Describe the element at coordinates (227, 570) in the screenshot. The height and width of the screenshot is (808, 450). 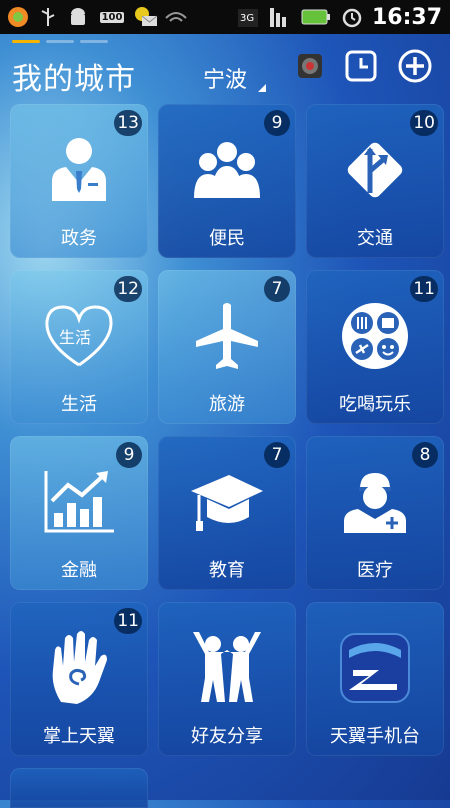
I see `tile-label: 教育` at that location.